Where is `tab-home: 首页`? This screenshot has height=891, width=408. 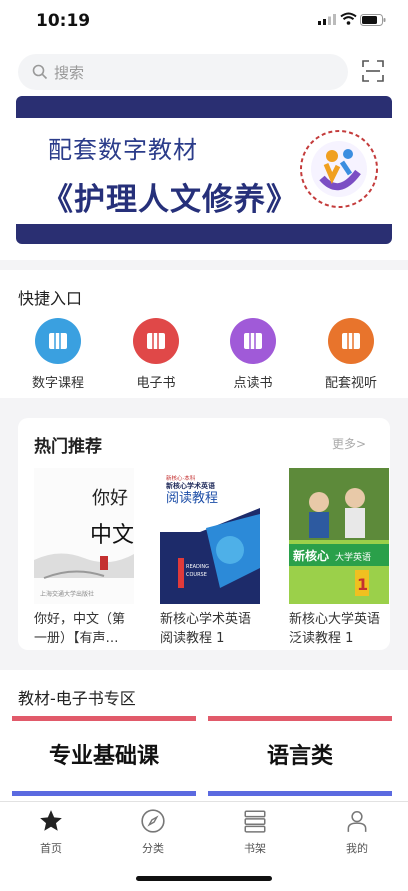
tab-home: 首页 is located at coordinates (51, 832).